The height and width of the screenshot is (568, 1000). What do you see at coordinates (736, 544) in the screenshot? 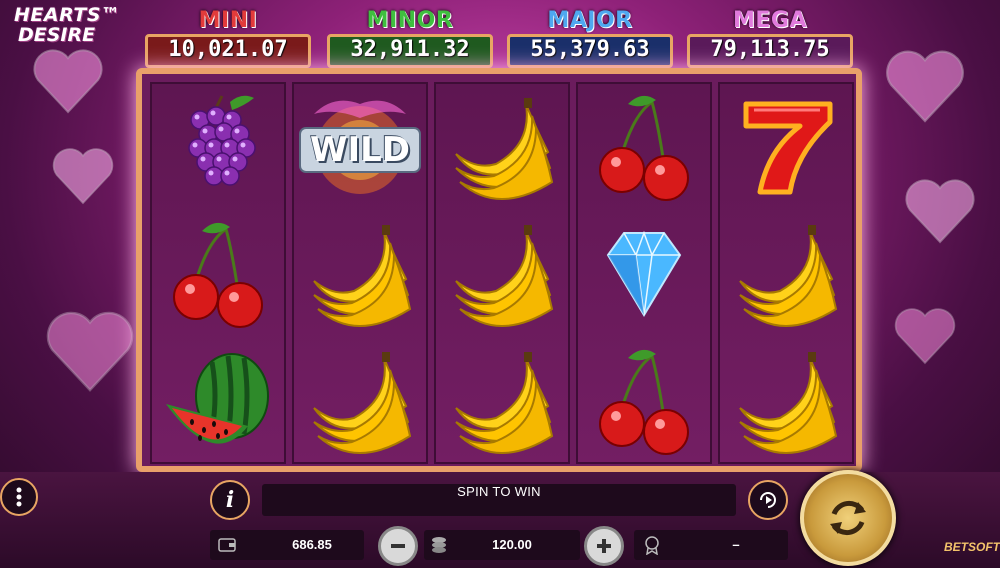
I see `win-value: –` at bounding box center [736, 544].